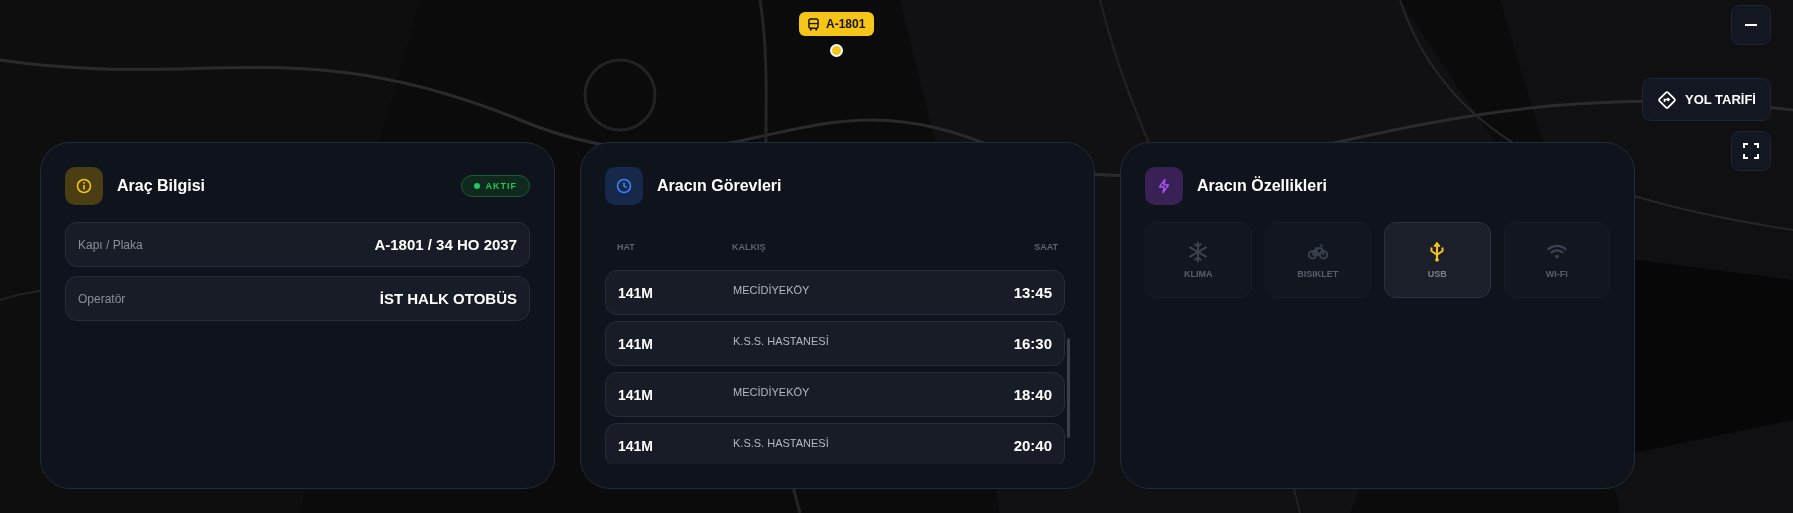  I want to click on time-cell-text: 13:45, so click(1032, 292).